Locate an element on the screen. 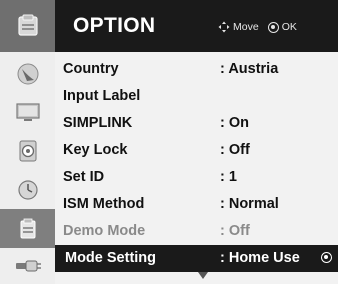  option-row-set-id: Set ID : 1 is located at coordinates (196, 177).